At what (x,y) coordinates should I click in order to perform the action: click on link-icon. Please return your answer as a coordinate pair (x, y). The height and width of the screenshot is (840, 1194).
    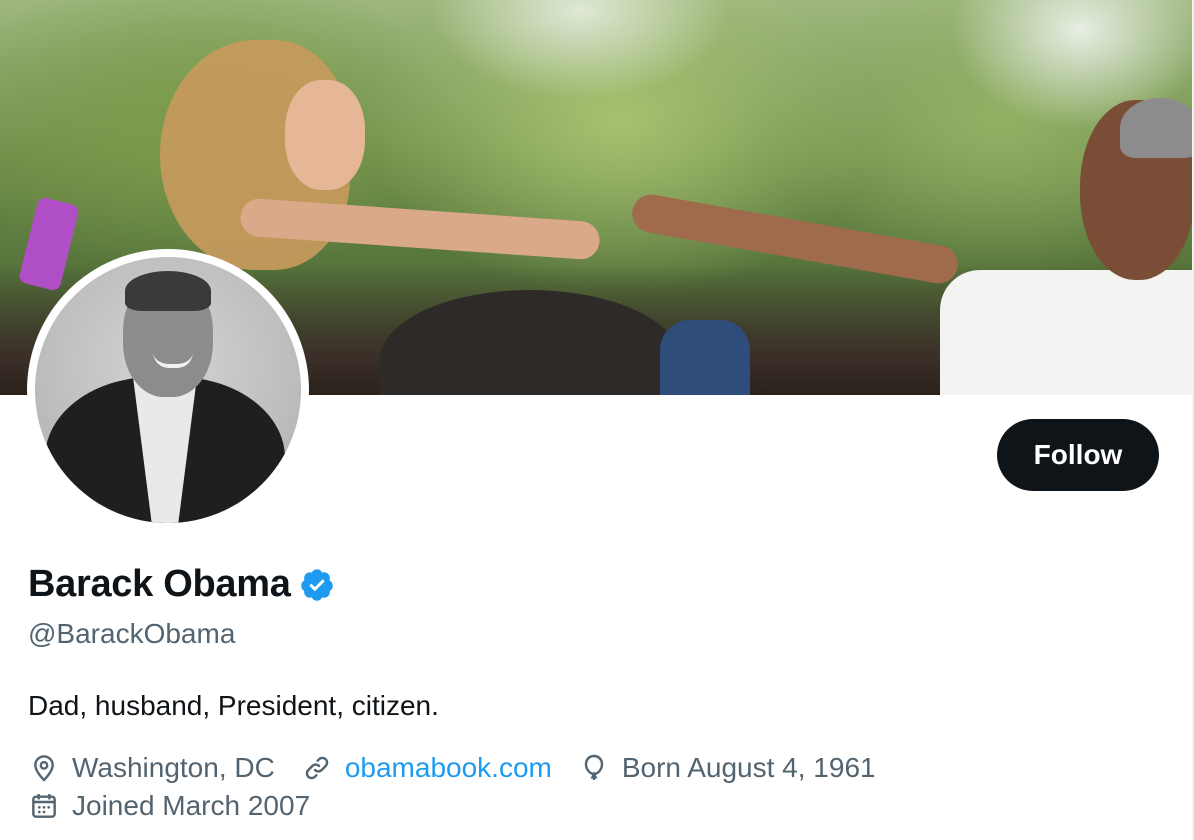
    Looking at the image, I should click on (317, 768).